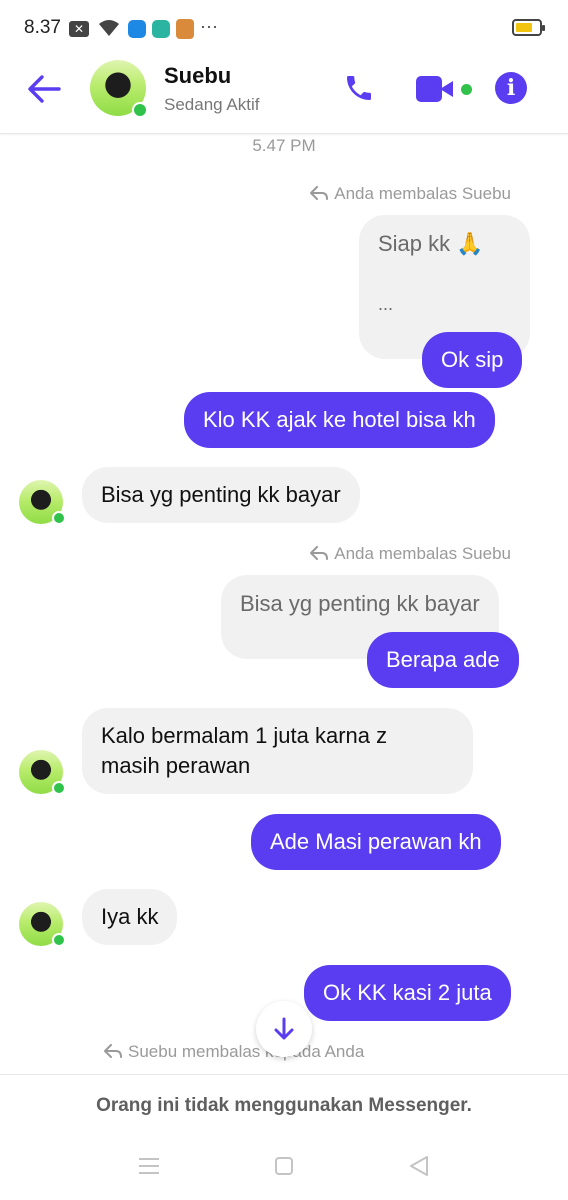 This screenshot has width=568, height=1200. I want to click on outgoing-message: Klo KK ajak ke hotel bisa kh, so click(339, 420).